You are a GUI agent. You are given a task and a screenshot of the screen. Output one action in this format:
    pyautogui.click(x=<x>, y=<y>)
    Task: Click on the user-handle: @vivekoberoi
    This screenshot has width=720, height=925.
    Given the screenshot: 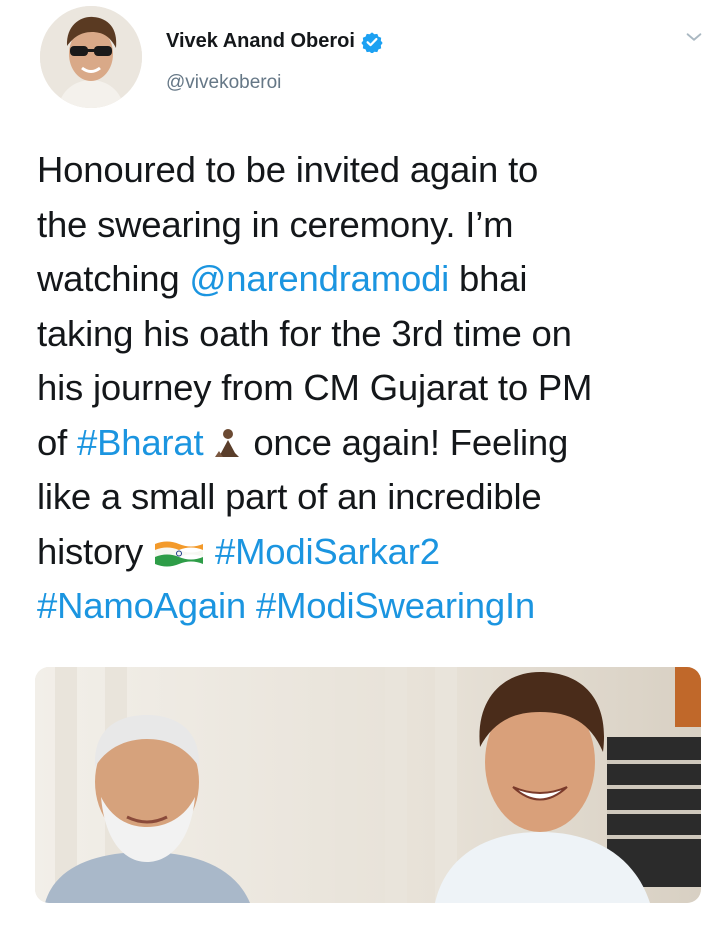 What is the action you would take?
    pyautogui.click(x=223, y=83)
    